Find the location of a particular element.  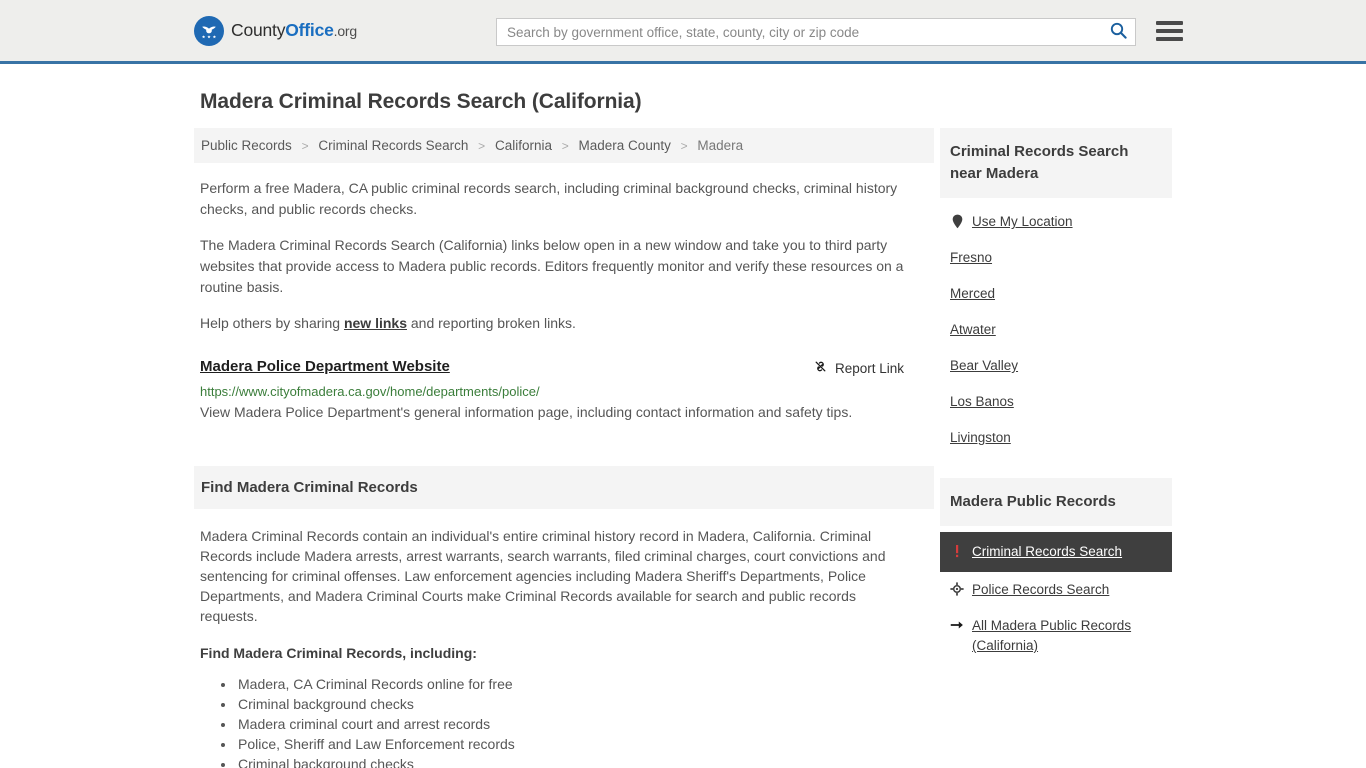

sidebar-link: Criminal Records Search is located at coordinates (1047, 552).